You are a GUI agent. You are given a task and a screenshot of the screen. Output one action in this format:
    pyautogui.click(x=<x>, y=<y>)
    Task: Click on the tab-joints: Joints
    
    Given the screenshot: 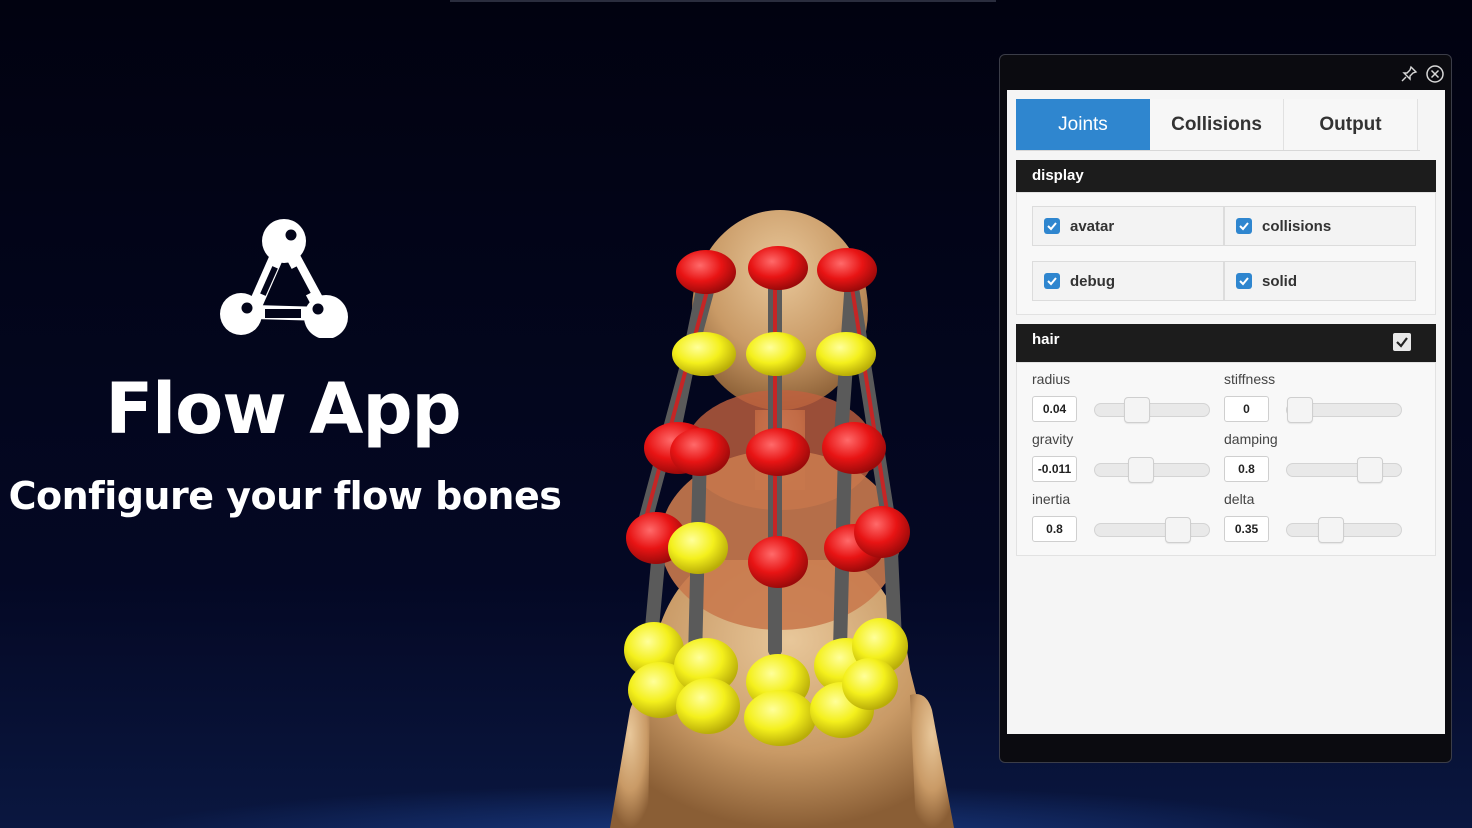 What is the action you would take?
    pyautogui.click(x=1083, y=124)
    